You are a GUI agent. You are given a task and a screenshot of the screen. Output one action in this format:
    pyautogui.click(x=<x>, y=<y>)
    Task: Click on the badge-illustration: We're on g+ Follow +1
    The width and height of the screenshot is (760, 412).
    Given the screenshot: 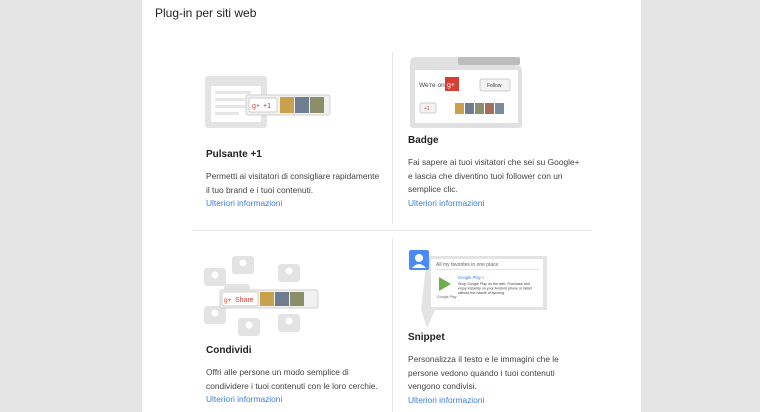 What is the action you would take?
    pyautogui.click(x=466, y=92)
    